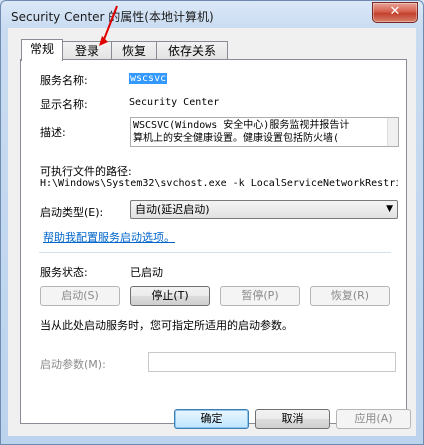 This screenshot has height=445, width=424. What do you see at coordinates (174, 102) in the screenshot?
I see `display-name-value: Security Center` at bounding box center [174, 102].